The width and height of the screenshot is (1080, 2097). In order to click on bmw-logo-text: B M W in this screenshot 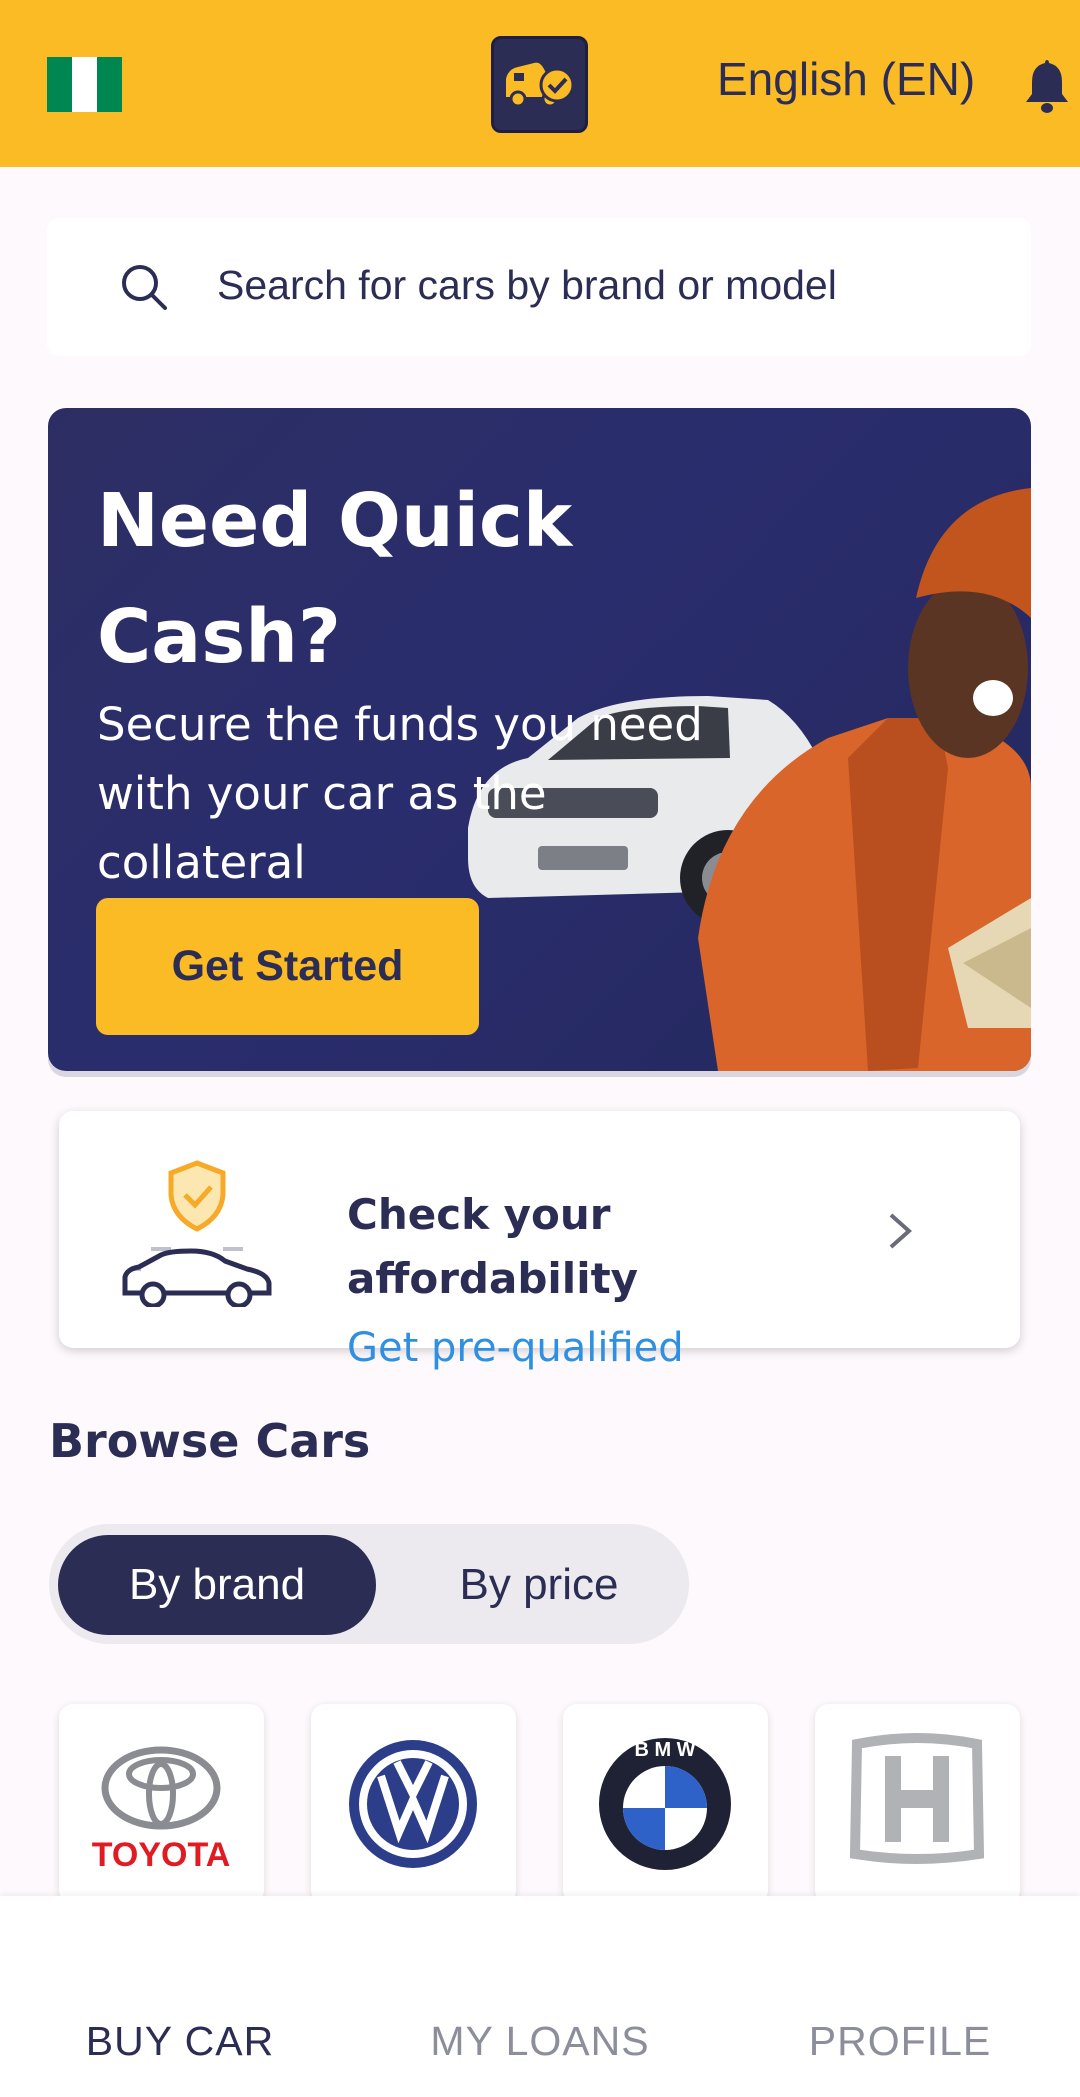, I will do `click(664, 1750)`.